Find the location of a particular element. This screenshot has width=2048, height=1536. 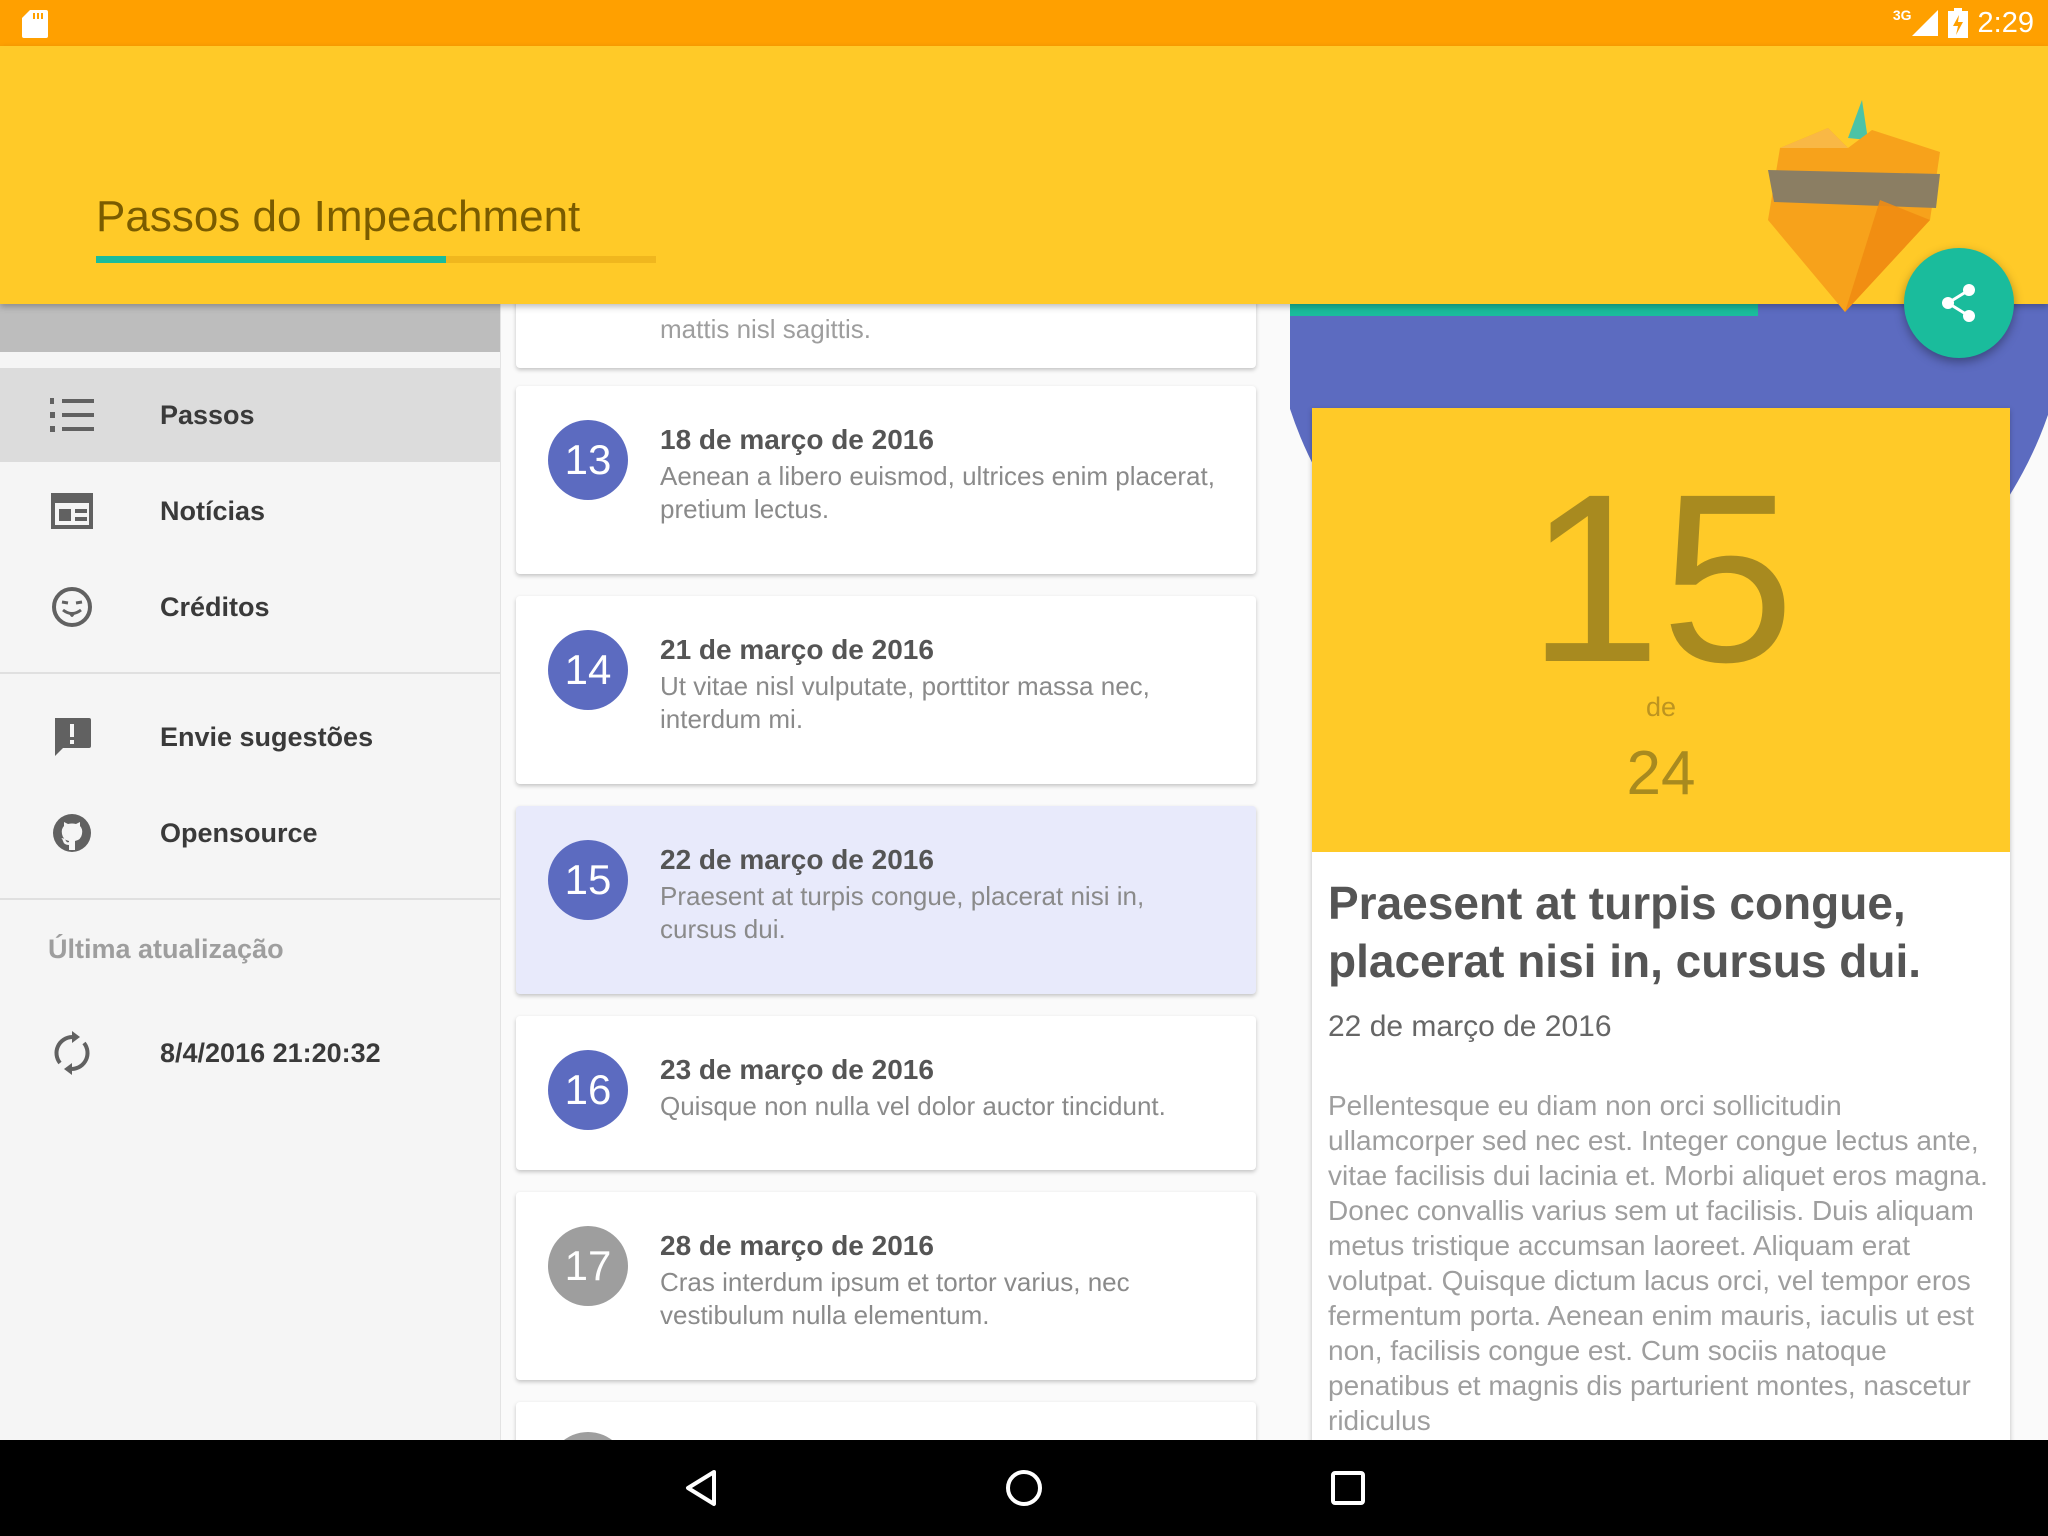

newspaper-icon is located at coordinates (72, 511).